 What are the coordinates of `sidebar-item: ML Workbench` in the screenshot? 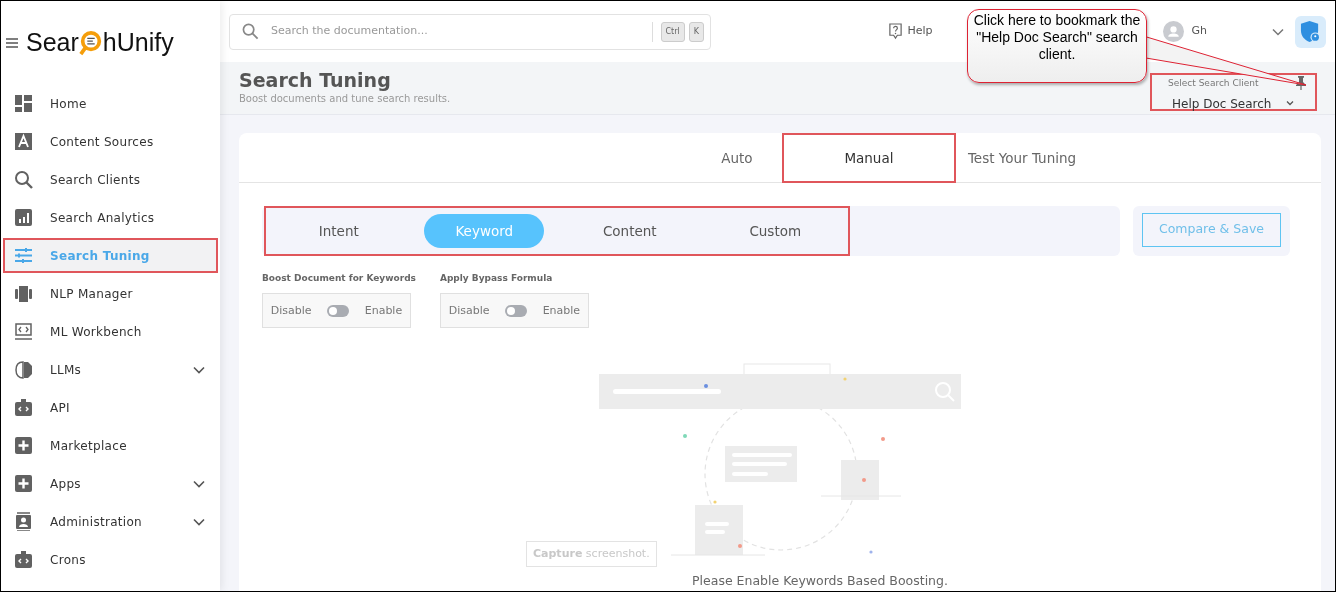 It's located at (110, 331).